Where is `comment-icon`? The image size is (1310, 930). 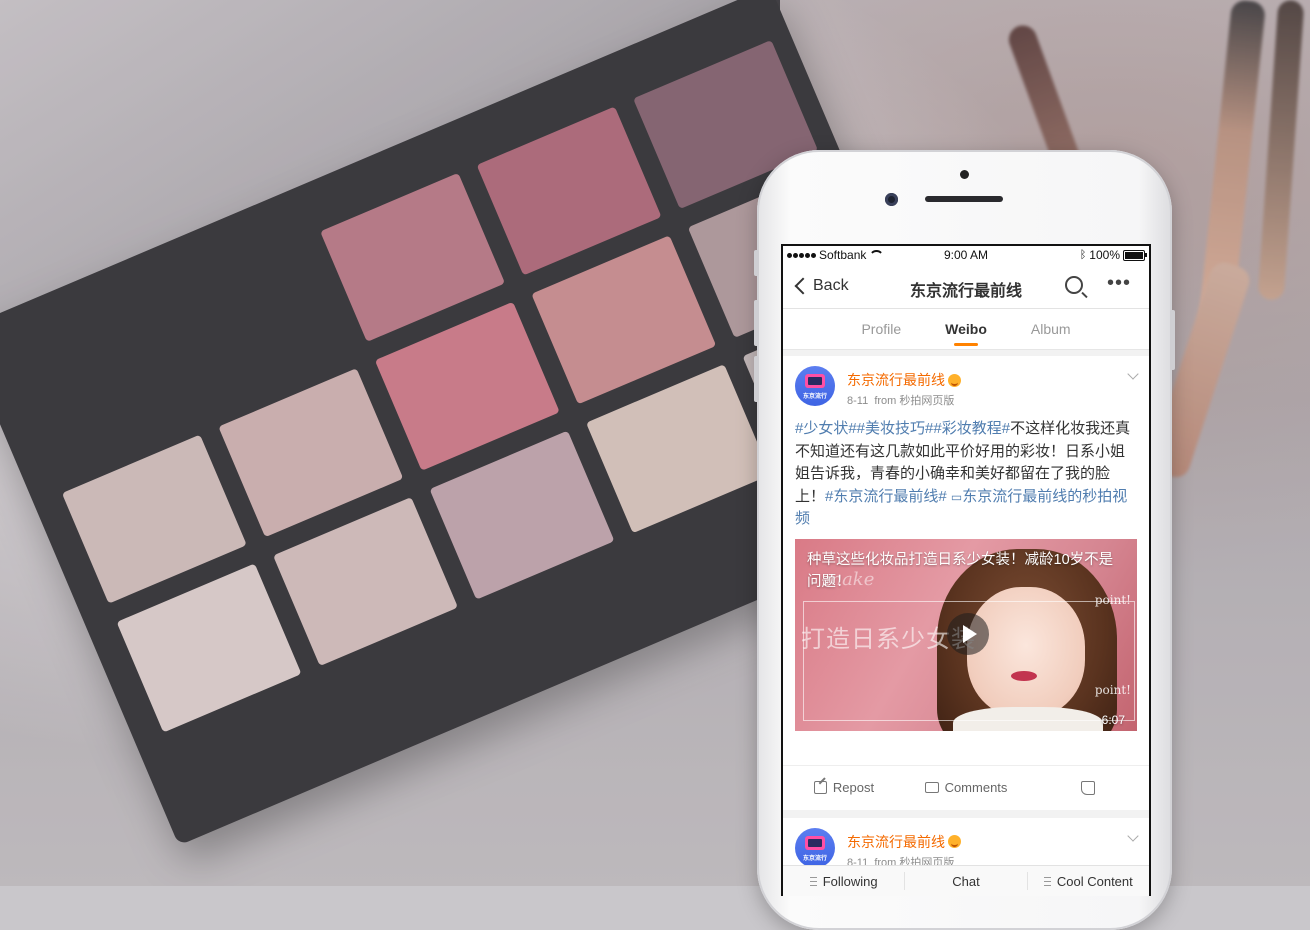 comment-icon is located at coordinates (931, 787).